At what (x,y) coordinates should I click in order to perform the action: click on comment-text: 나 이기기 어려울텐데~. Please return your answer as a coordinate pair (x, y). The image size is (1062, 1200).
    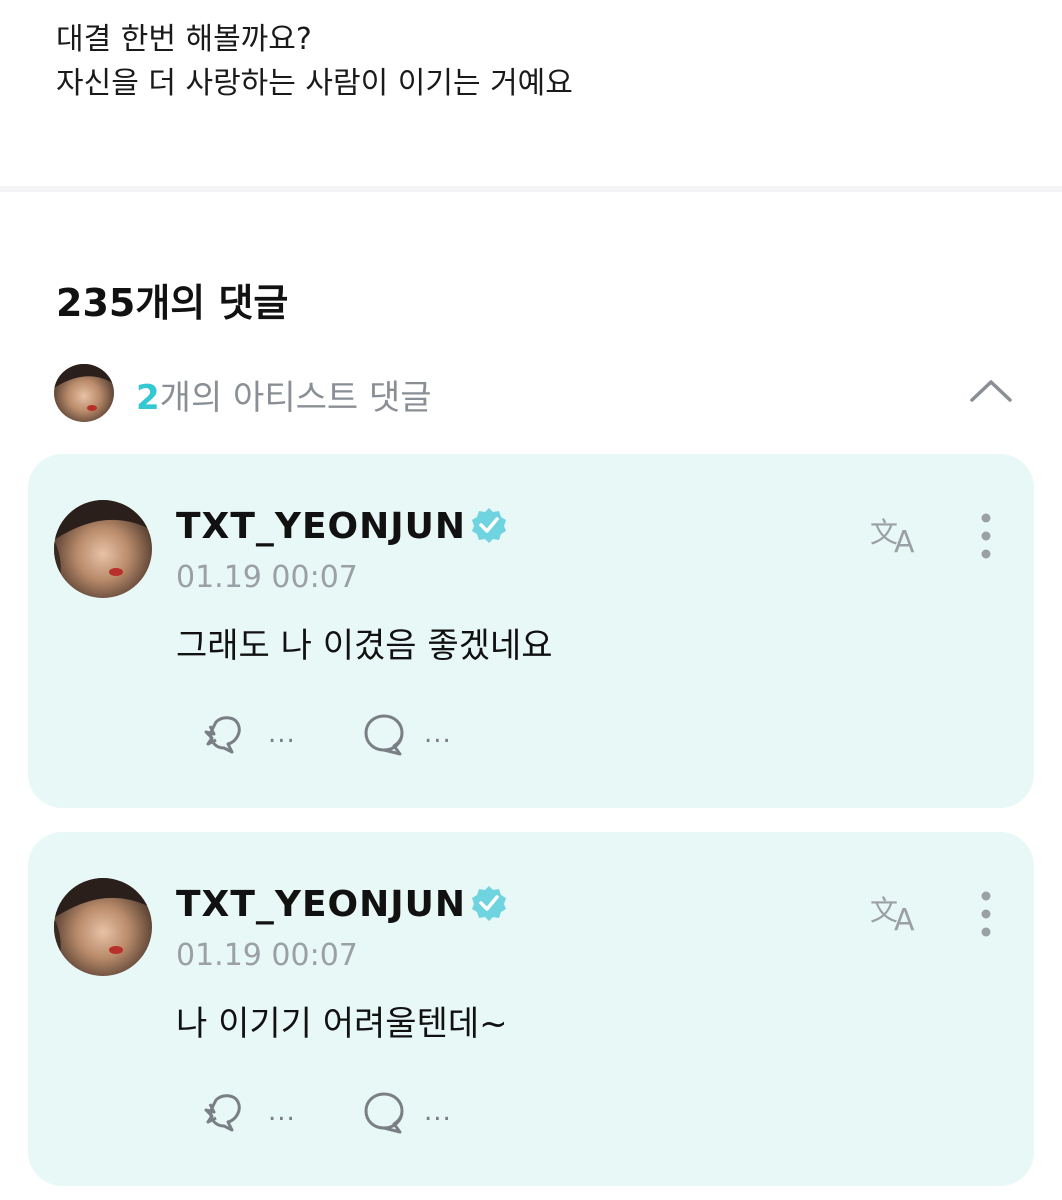
    Looking at the image, I should click on (342, 1024).